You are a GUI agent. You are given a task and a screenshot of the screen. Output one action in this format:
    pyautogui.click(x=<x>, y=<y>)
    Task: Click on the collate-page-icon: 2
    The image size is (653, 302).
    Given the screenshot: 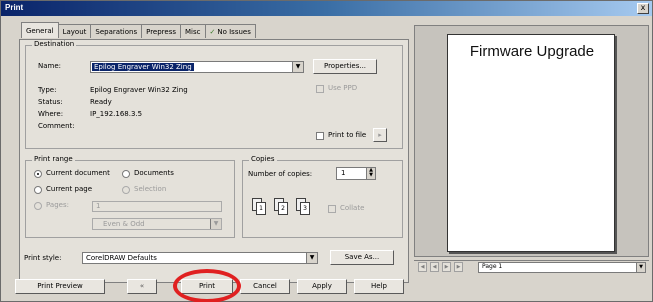 What is the action you would take?
    pyautogui.click(x=283, y=208)
    